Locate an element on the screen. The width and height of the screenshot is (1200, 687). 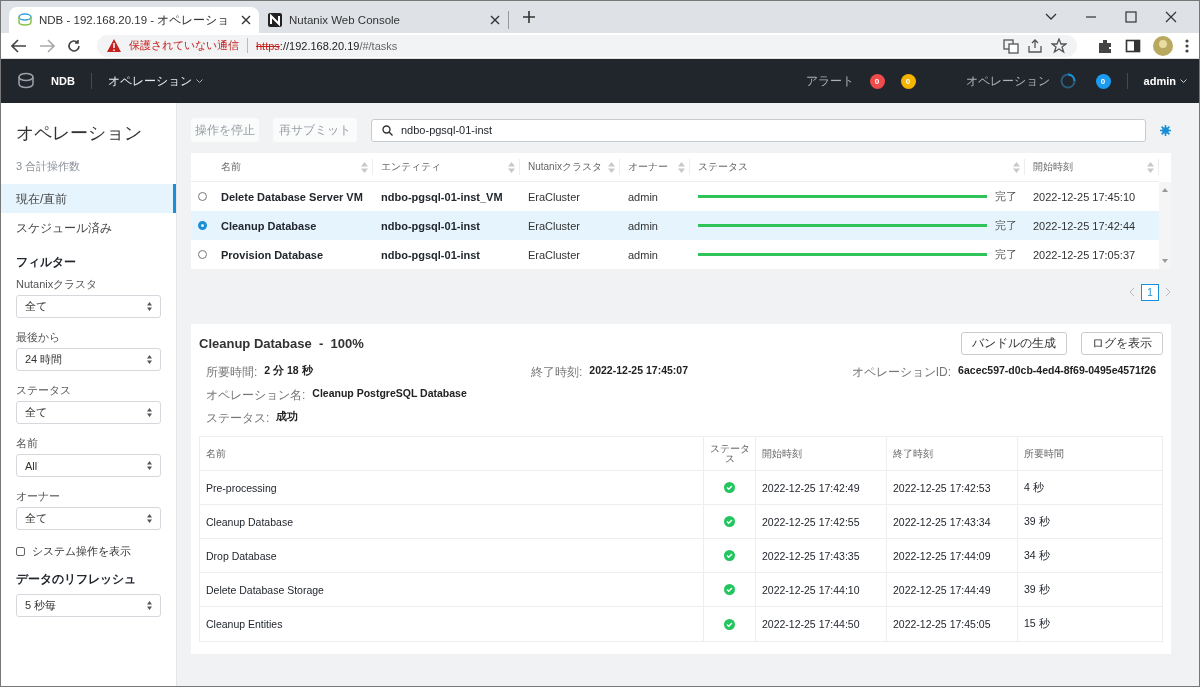
table-row: Cleanup Database ndbo-pgsql-01-inst EraCluster admin 完了 2022-12-25 17:42:44 is located at coordinates (675, 225).